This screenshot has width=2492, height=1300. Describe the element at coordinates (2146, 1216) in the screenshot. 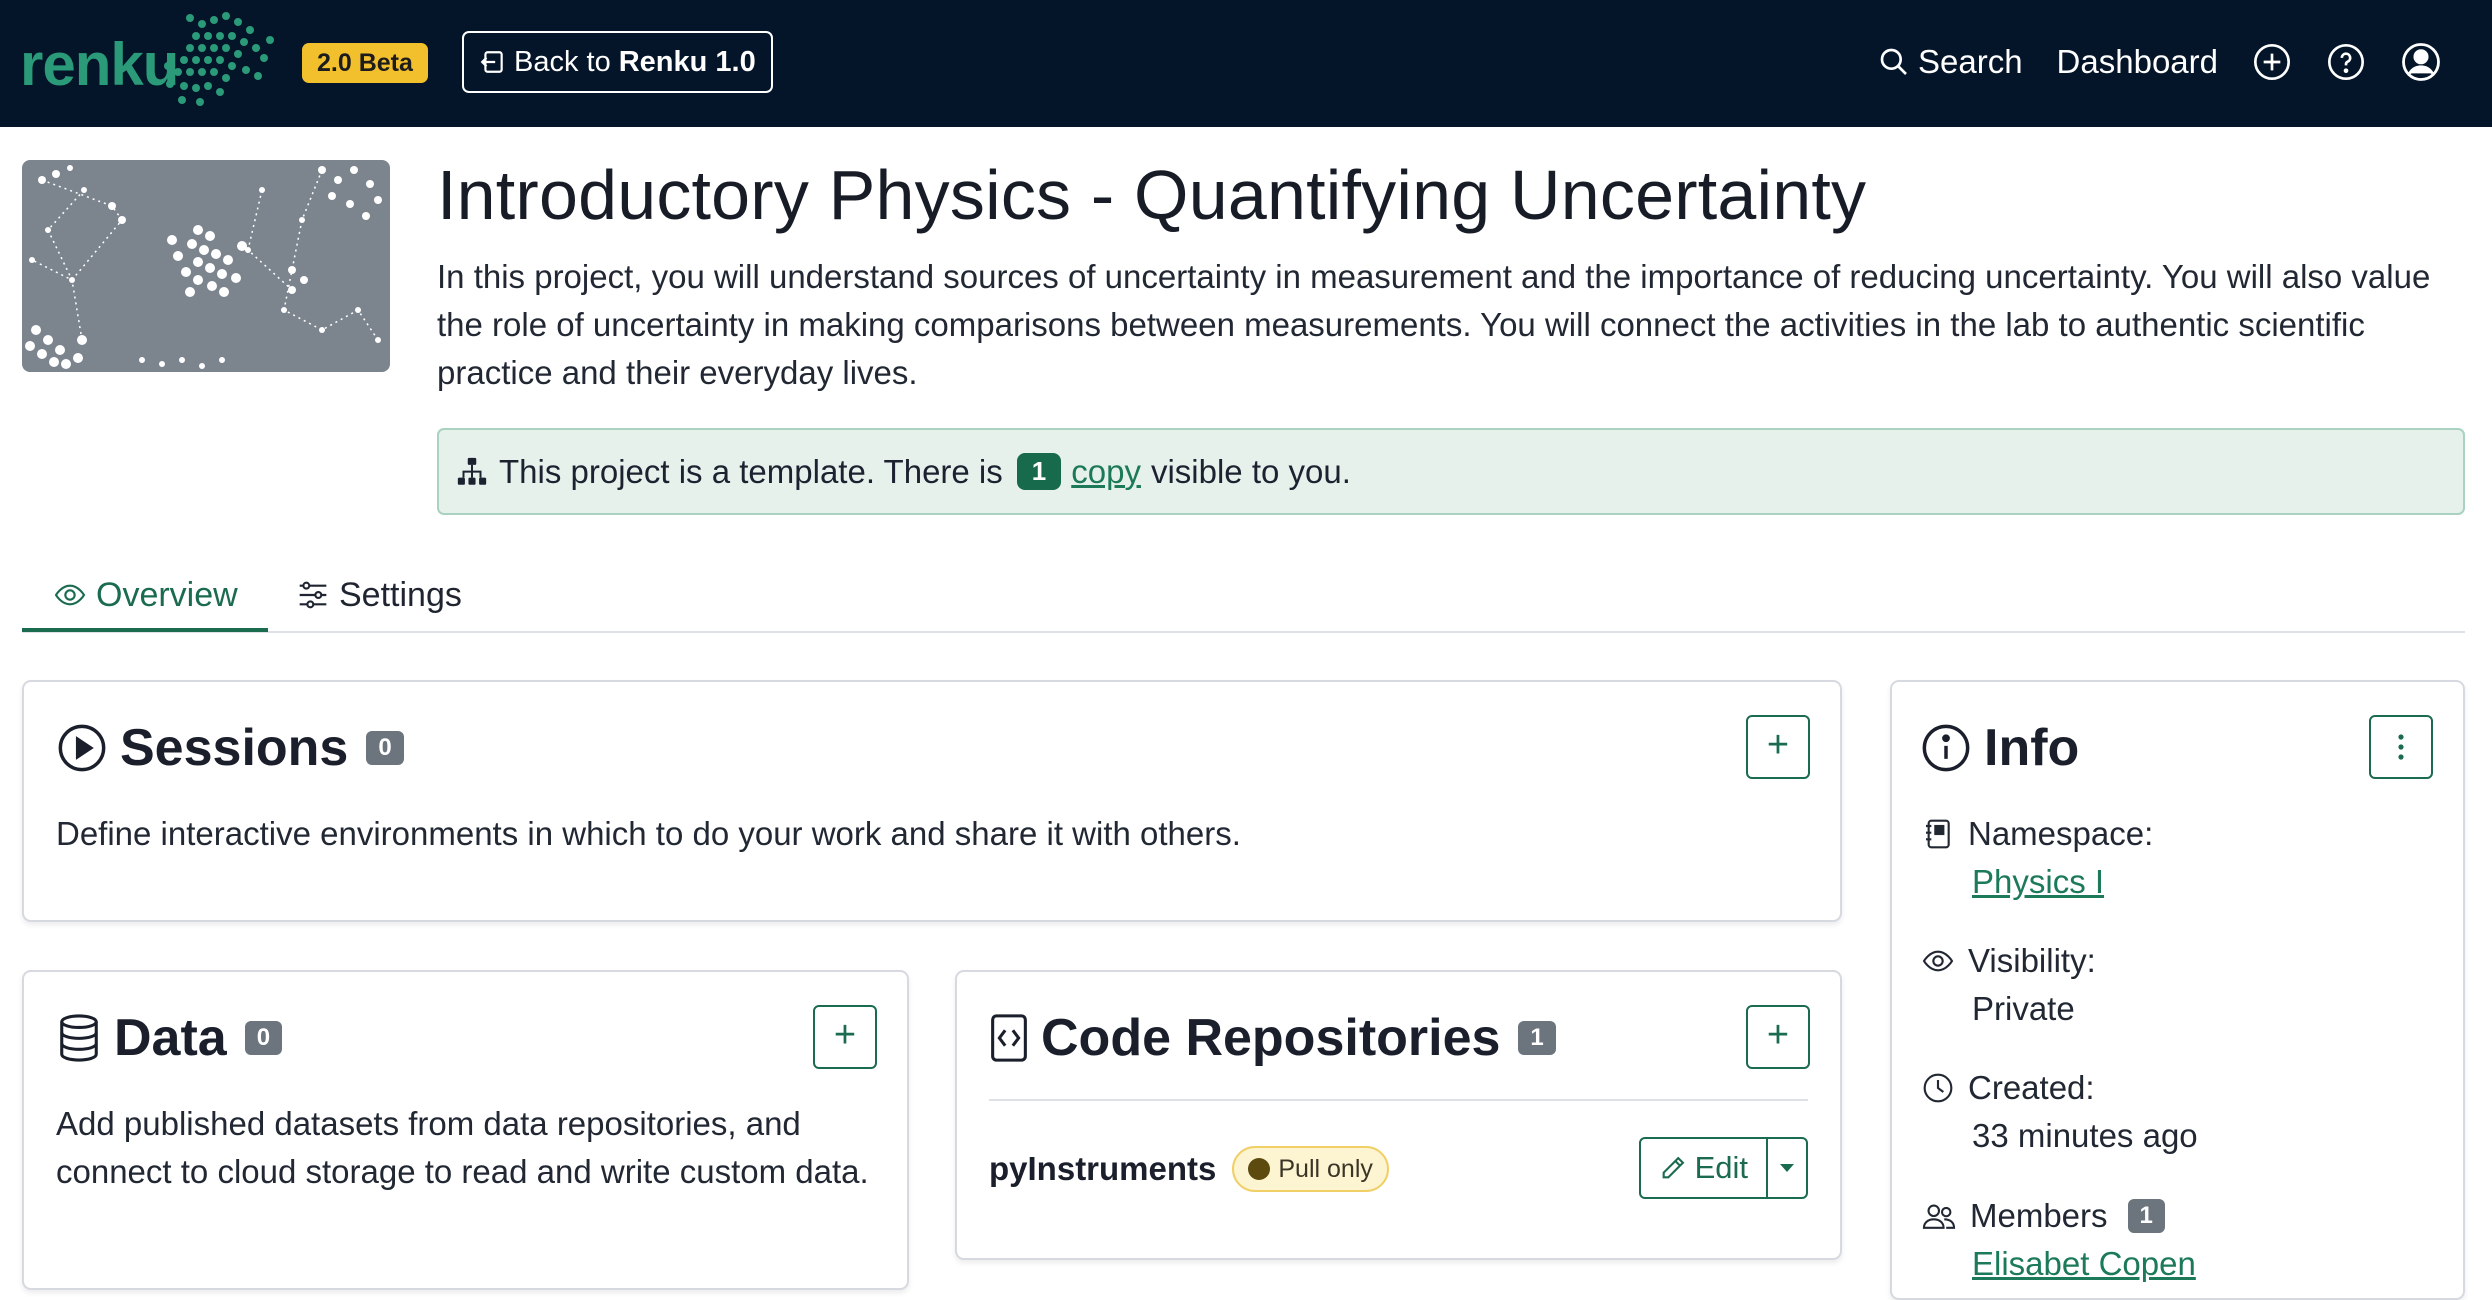

I see `members-count-badge: 1` at that location.